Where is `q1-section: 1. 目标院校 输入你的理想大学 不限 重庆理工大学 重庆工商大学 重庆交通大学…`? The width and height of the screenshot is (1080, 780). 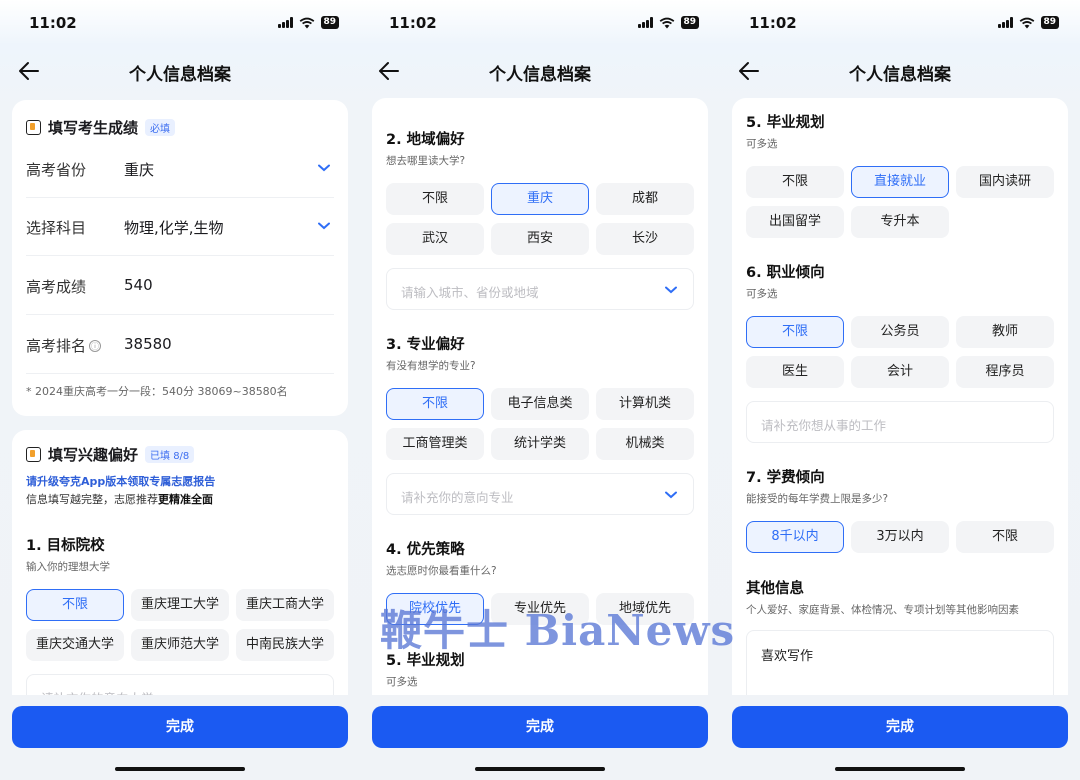 q1-section: 1. 目标院校 输入你的理想大学 不限 重庆理工大学 重庆工商大学 重庆交通大学… is located at coordinates (180, 614).